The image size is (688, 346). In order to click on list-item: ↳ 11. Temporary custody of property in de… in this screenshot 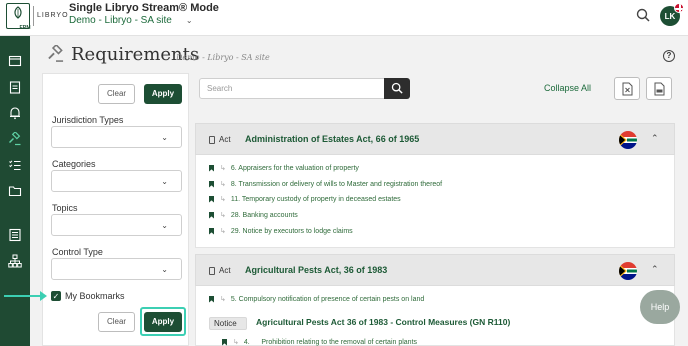, I will do `click(305, 199)`.